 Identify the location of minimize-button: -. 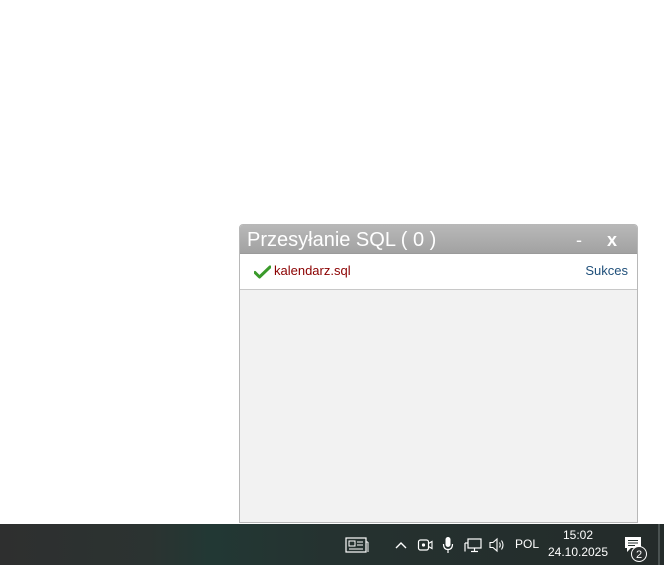
(579, 240).